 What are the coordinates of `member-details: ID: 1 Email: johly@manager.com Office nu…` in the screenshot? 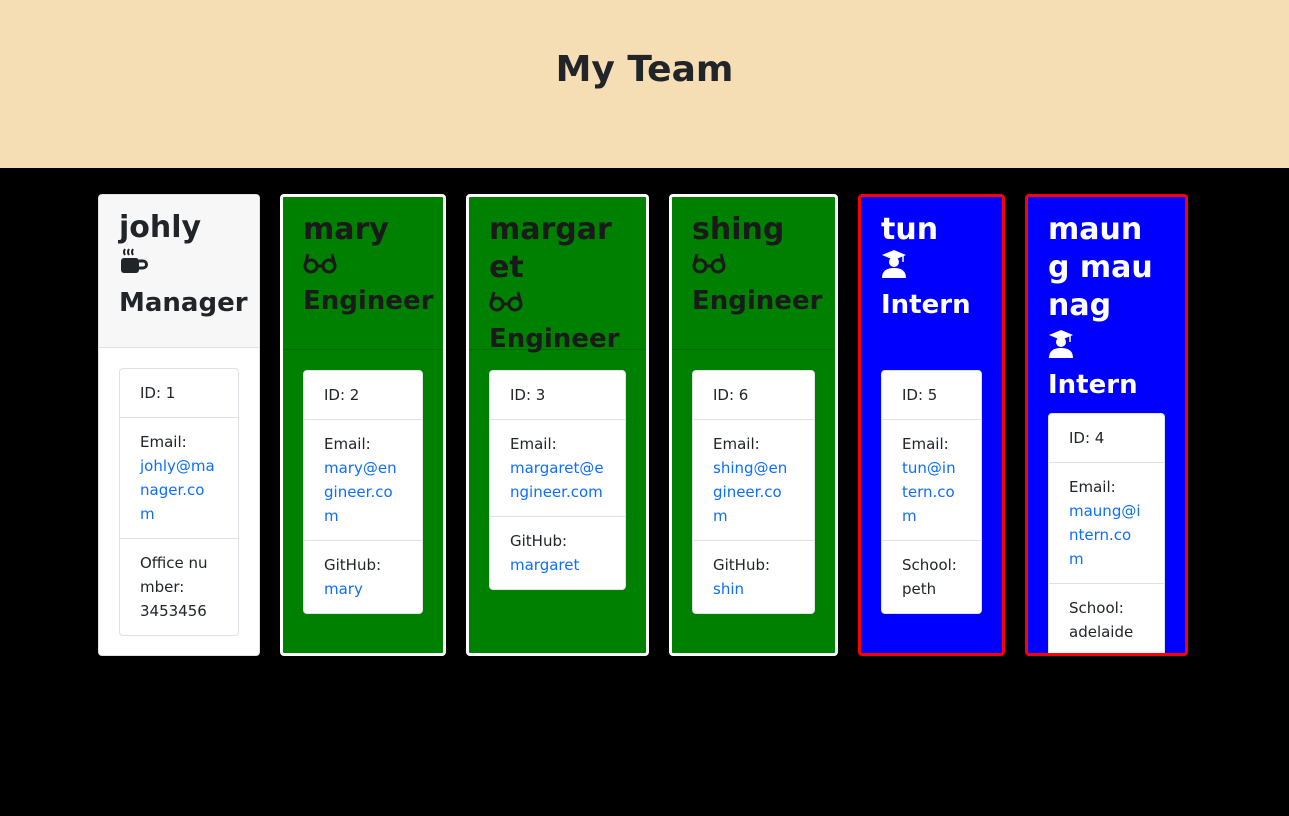 It's located at (179, 502).